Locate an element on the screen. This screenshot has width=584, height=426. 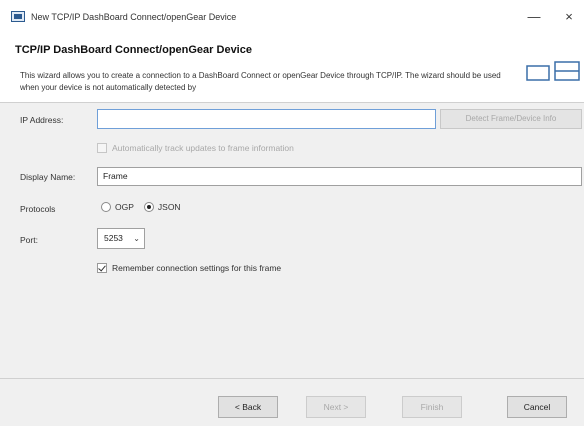
finish-button: Finish is located at coordinates (432, 407).